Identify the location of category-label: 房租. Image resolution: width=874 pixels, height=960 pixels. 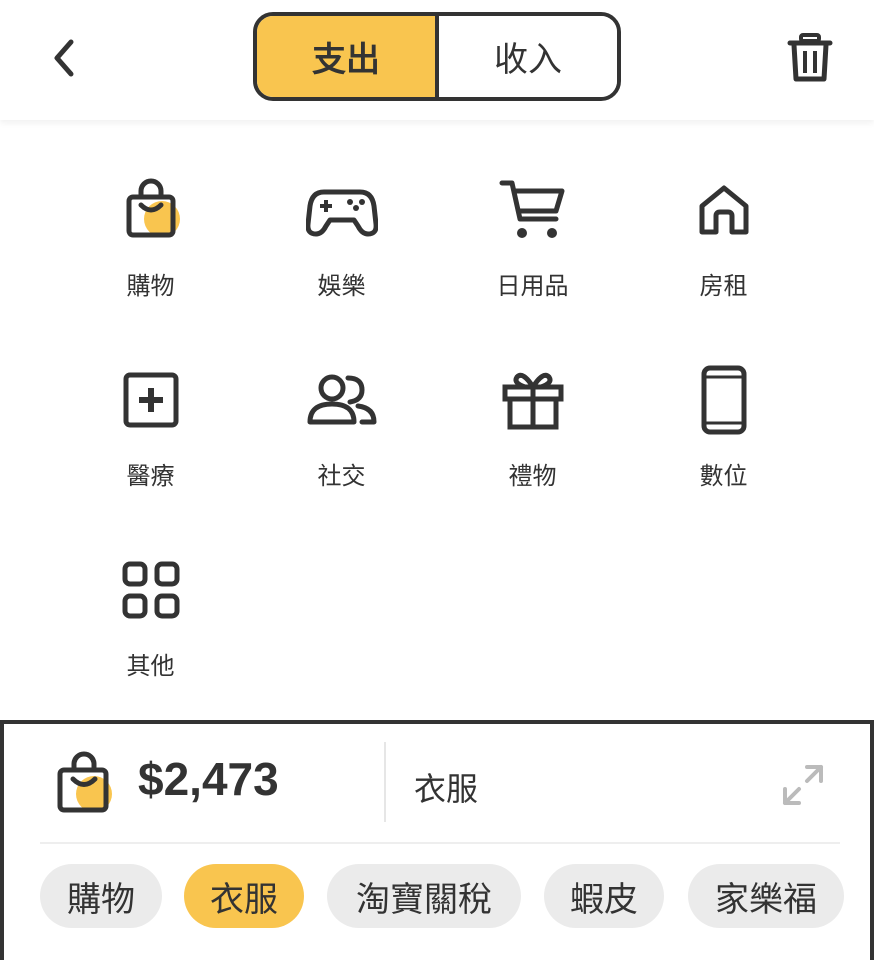
(723, 286).